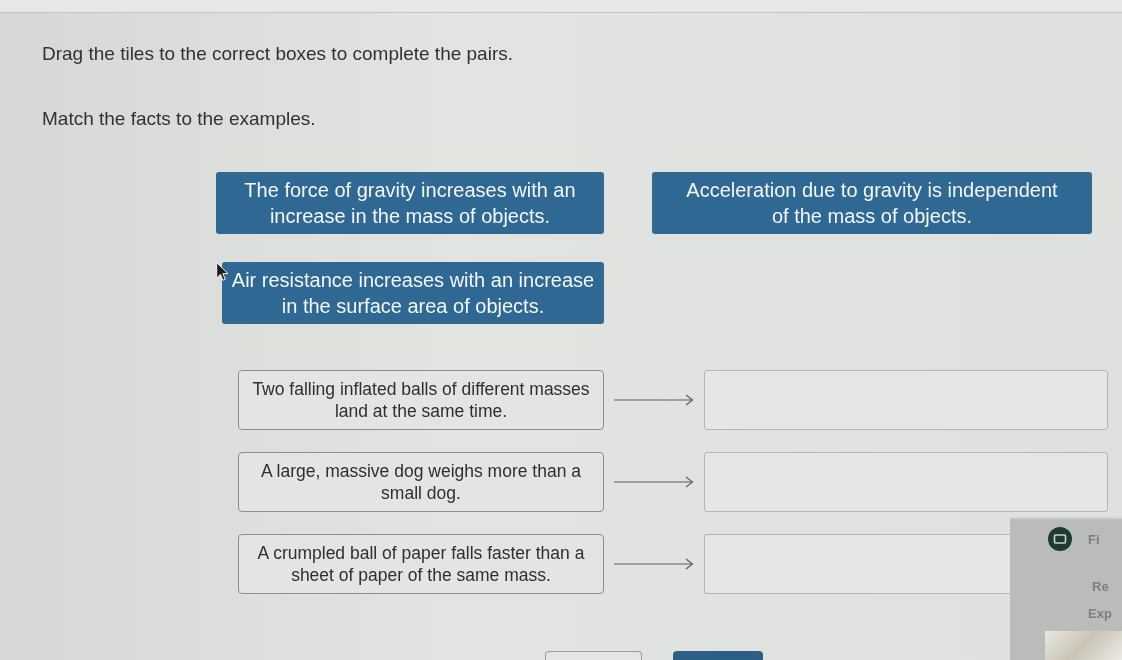 This screenshot has width=1122, height=660. I want to click on answer-tile: Air resistance increases with an increase in the surface area of objects., so click(413, 293).